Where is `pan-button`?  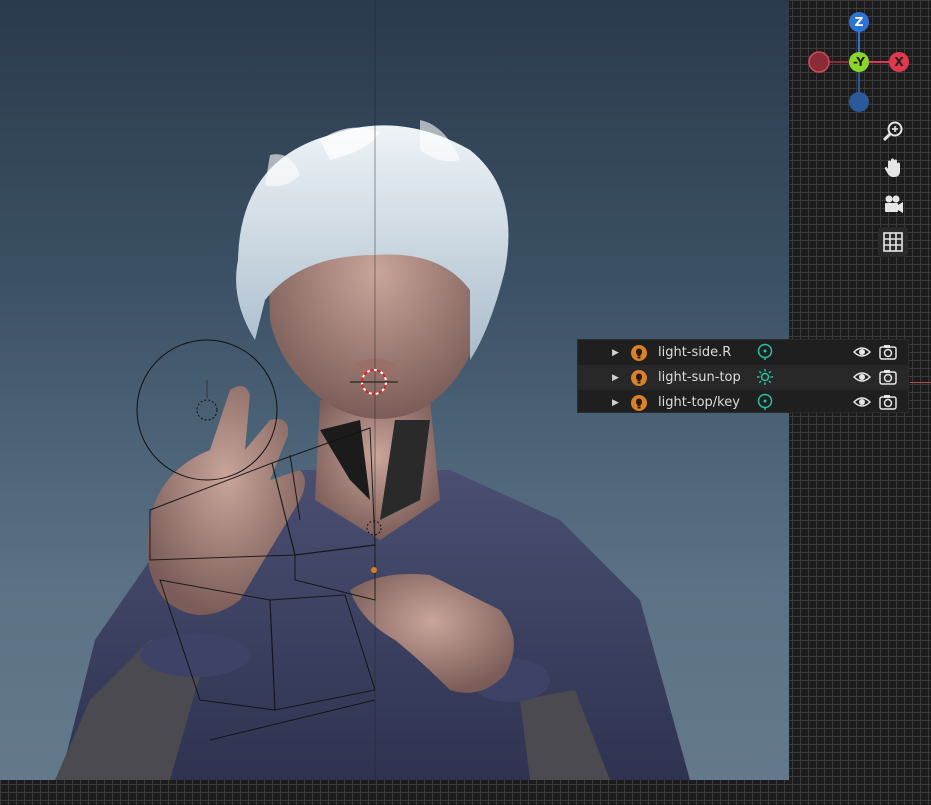
pan-button is located at coordinates (893, 168).